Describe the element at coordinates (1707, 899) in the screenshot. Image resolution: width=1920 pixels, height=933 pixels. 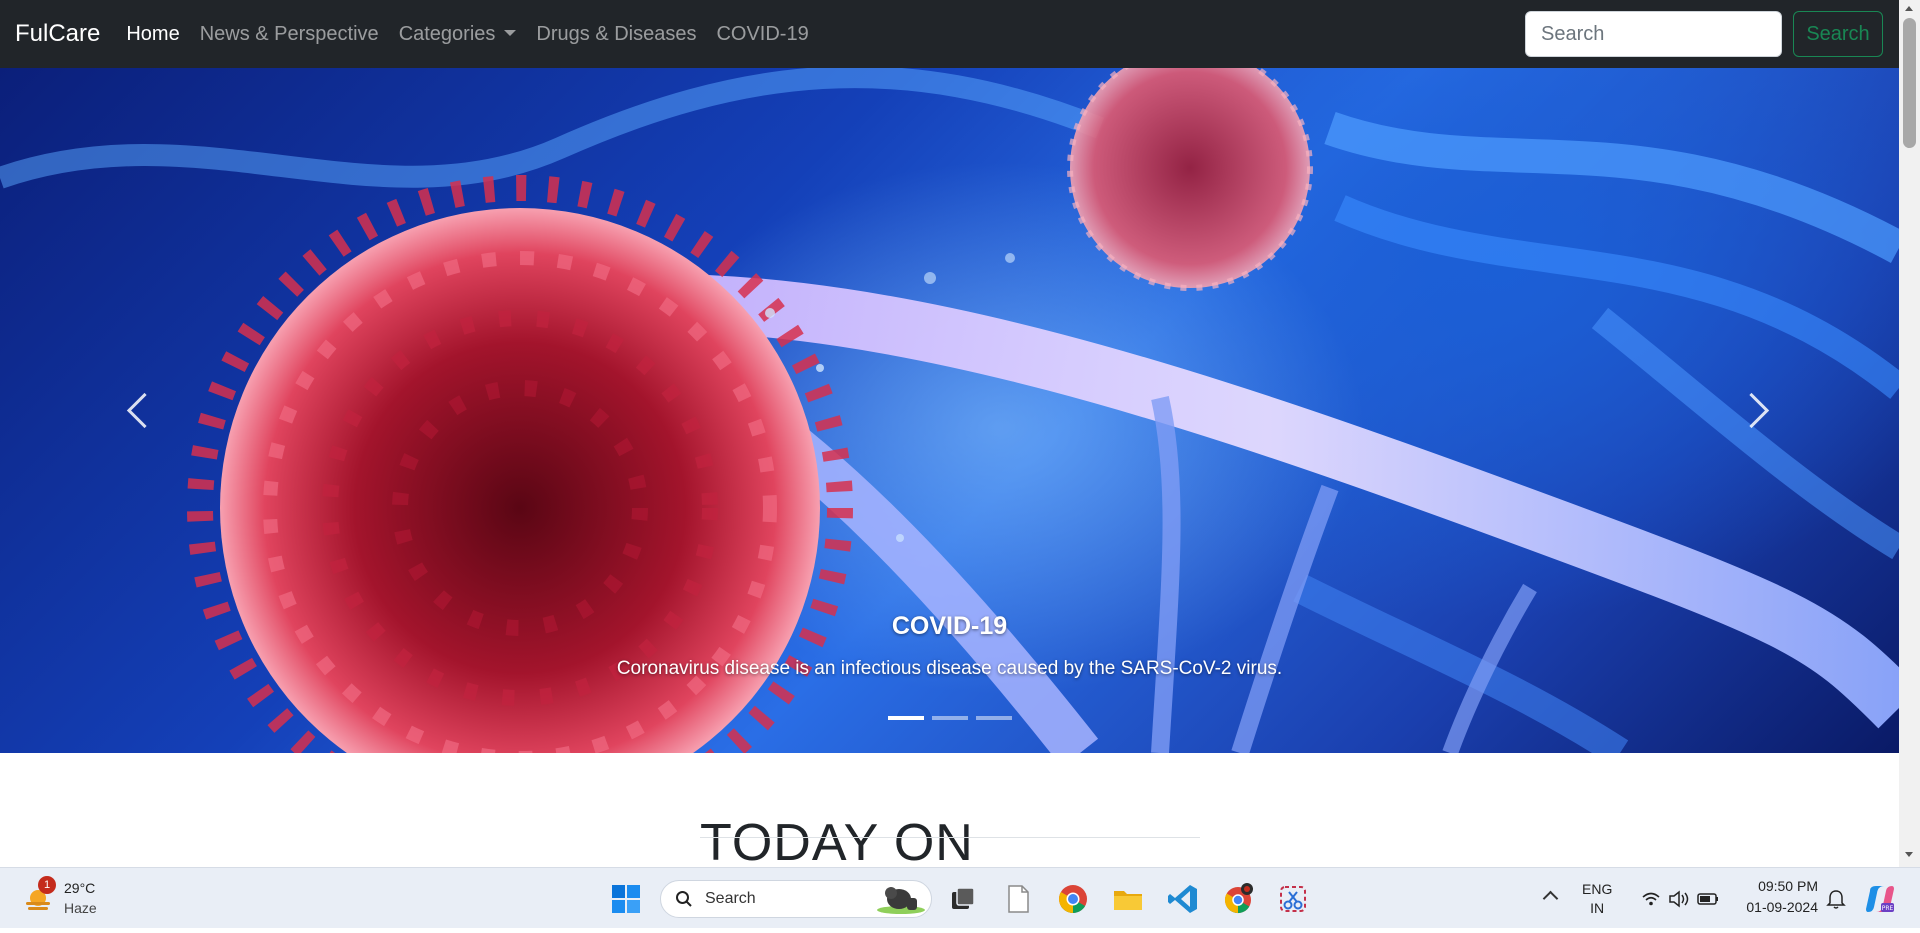
I see `battery-icon` at that location.